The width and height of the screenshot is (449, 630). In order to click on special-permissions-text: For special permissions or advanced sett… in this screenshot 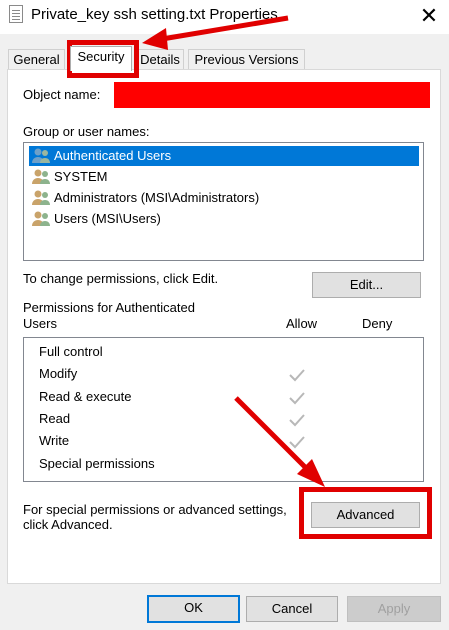, I will do `click(155, 509)`.